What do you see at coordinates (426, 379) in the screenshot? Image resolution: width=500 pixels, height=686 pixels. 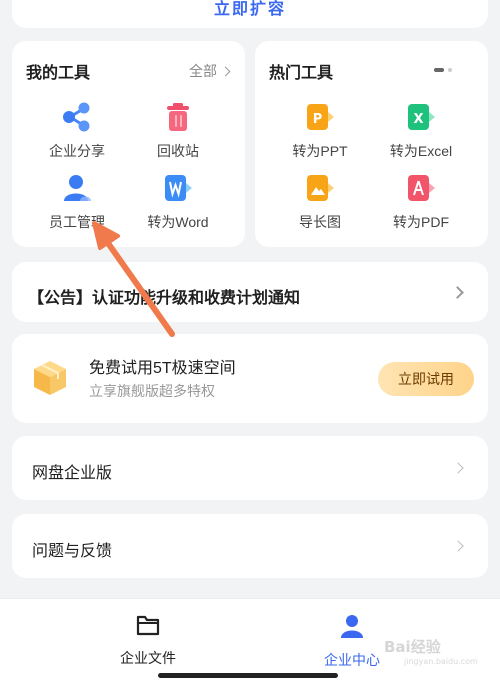 I see `try-now-button: 立即试用` at bounding box center [426, 379].